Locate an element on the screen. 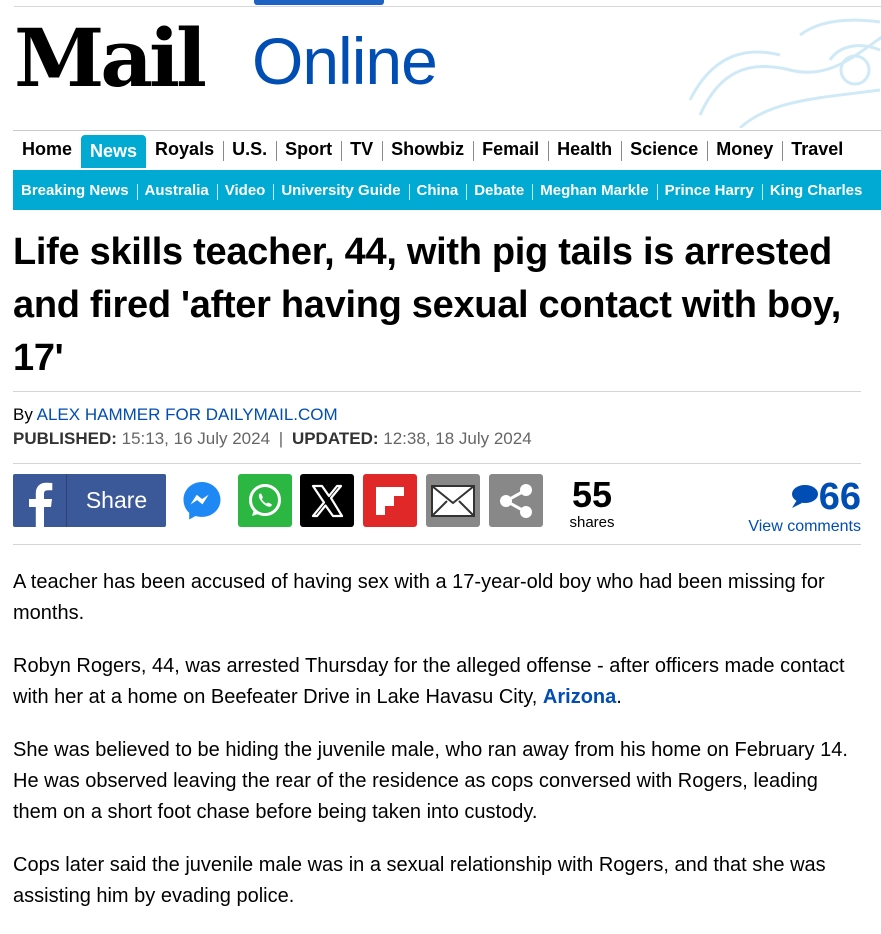 This screenshot has width=881, height=934. nav-item-tv: TV is located at coordinates (361, 149).